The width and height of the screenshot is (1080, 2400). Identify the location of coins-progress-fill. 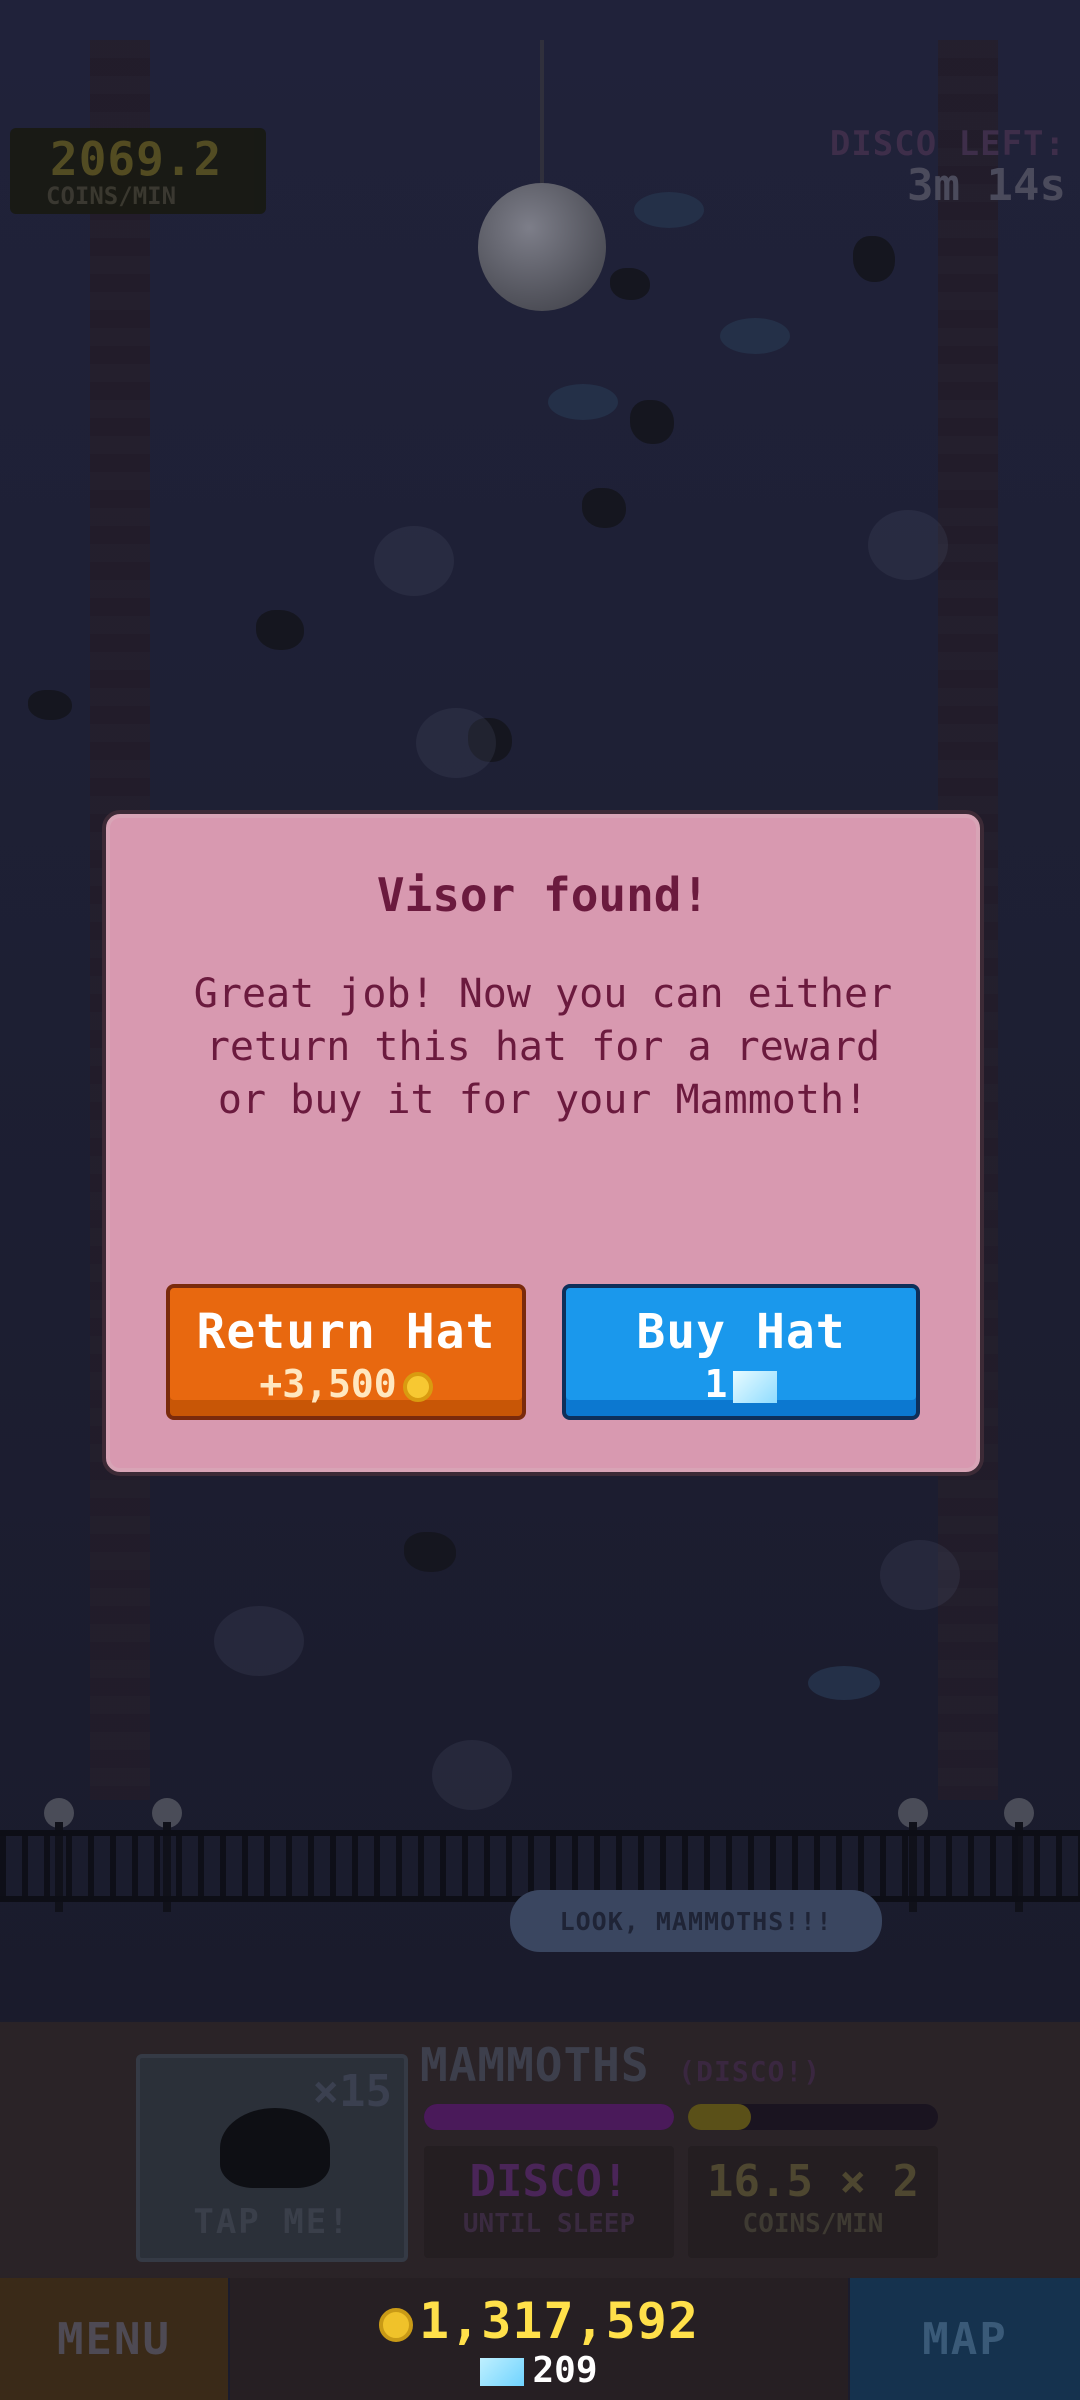
(719, 2117).